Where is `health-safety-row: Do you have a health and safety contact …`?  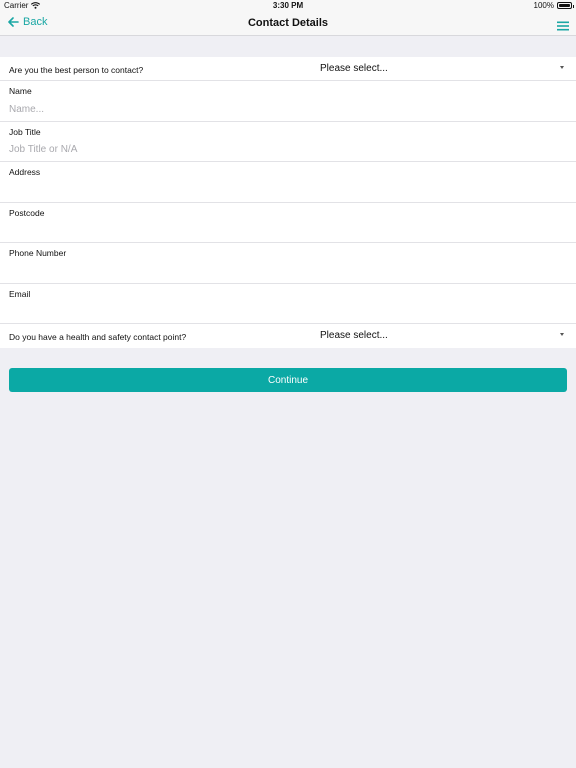
health-safety-row: Do you have a health and safety contact … is located at coordinates (288, 336).